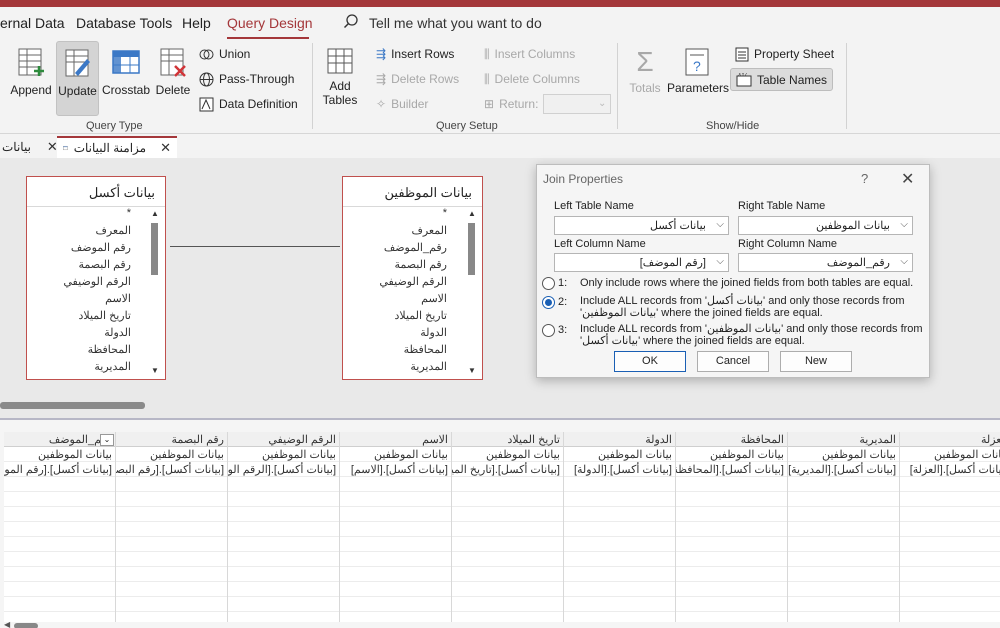  I want to click on scroll-thumb, so click(154, 249).